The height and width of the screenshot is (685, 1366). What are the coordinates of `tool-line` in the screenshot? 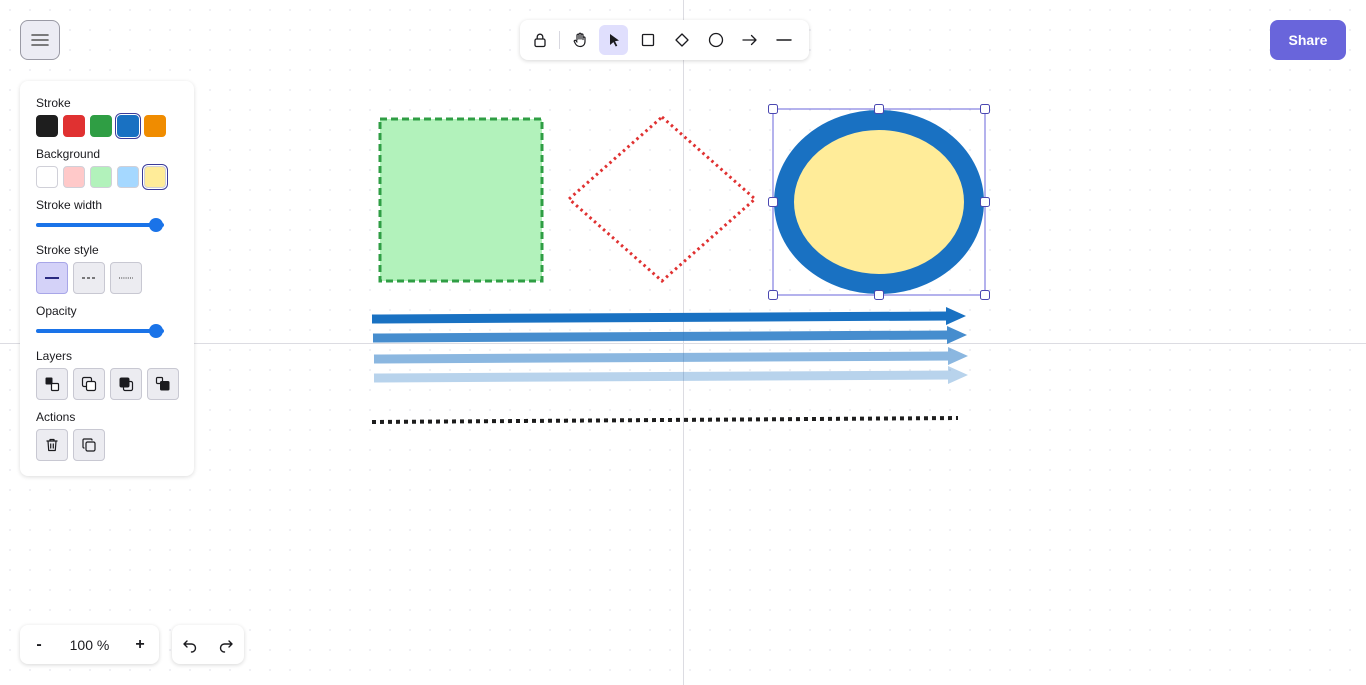 It's located at (784, 40).